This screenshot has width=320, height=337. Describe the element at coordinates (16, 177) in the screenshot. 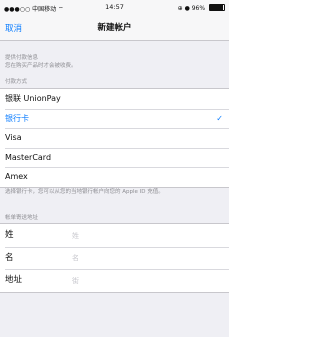

I see `payment-option-label: Amex` at that location.